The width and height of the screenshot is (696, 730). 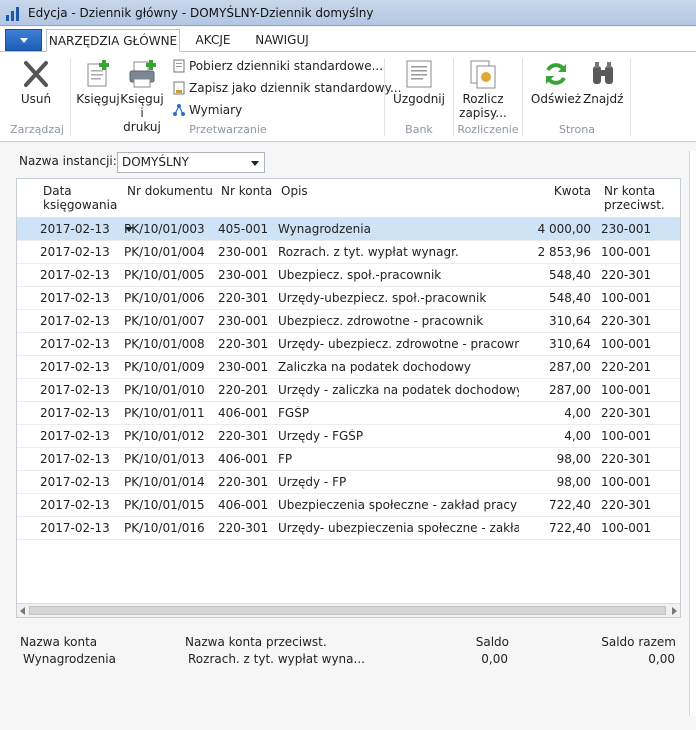 What do you see at coordinates (170, 275) in the screenshot?
I see `cell-document-no: PK/10/01/005` at bounding box center [170, 275].